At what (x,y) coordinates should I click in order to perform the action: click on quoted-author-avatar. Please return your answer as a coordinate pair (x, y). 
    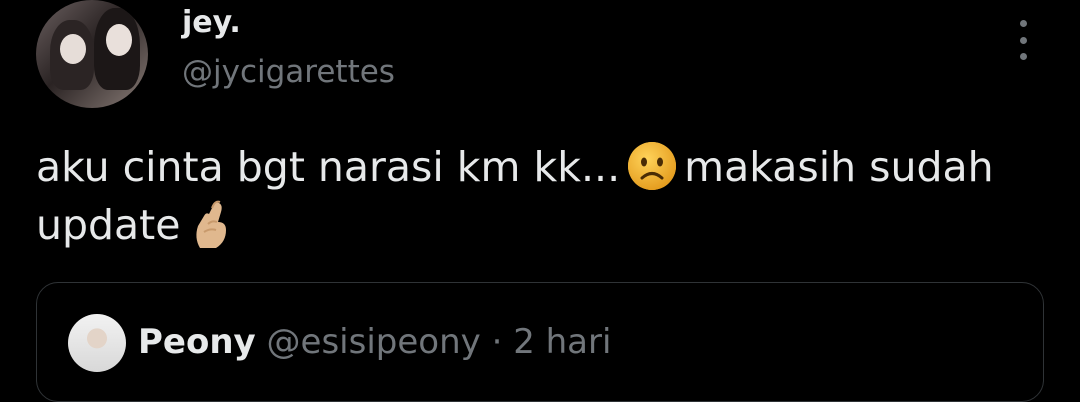
    Looking at the image, I should click on (97, 343).